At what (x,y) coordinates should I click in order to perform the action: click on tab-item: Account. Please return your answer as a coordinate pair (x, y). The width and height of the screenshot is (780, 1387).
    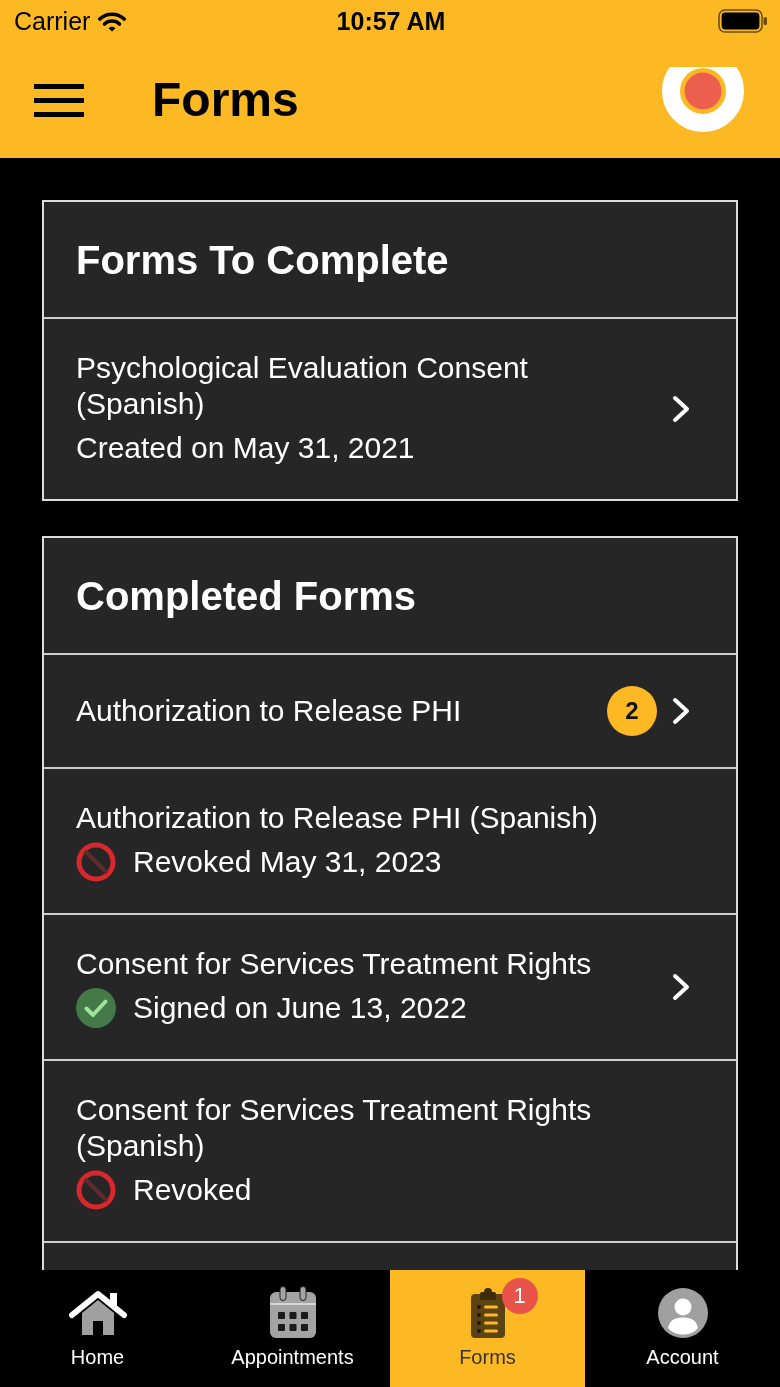
    Looking at the image, I should click on (682, 1328).